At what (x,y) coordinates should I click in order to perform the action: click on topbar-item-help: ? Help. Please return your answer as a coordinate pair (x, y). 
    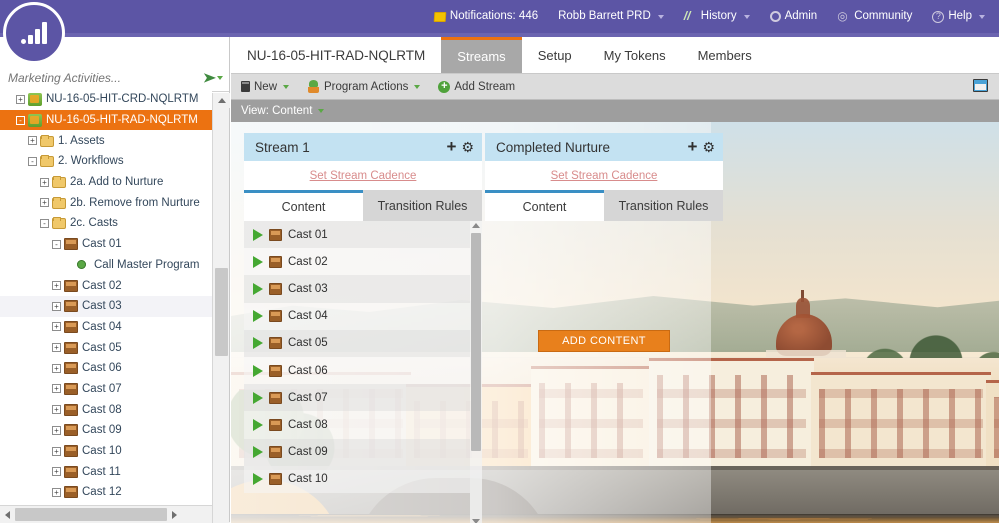
    Looking at the image, I should click on (958, 16).